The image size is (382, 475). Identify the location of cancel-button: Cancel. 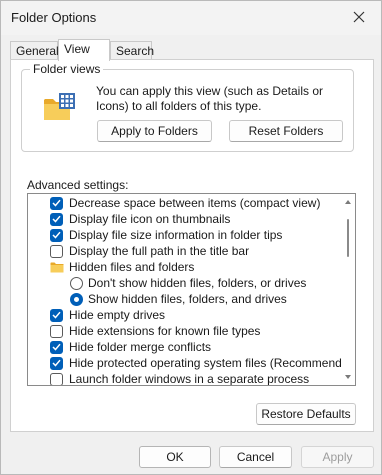
(255, 457).